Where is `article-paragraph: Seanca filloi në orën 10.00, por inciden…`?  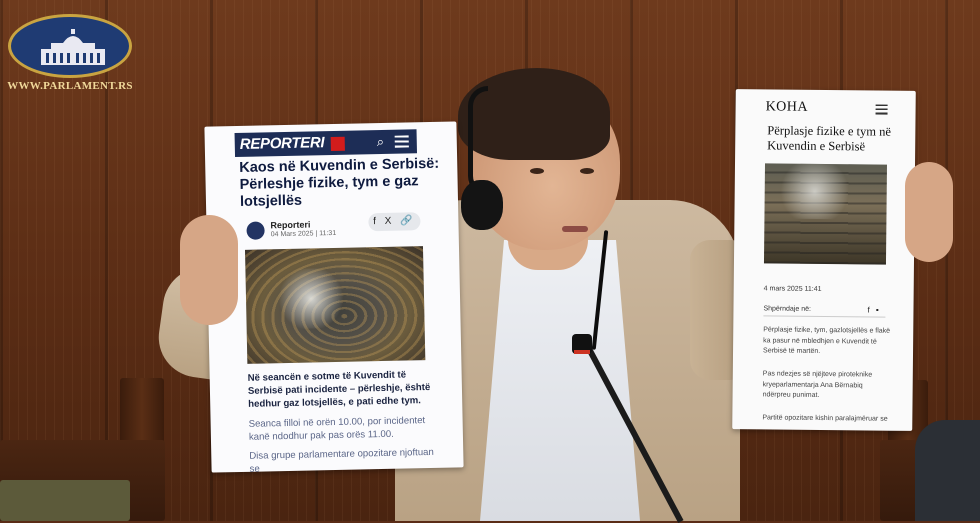 article-paragraph: Seanca filloi në orën 10.00, por inciden… is located at coordinates (337, 429).